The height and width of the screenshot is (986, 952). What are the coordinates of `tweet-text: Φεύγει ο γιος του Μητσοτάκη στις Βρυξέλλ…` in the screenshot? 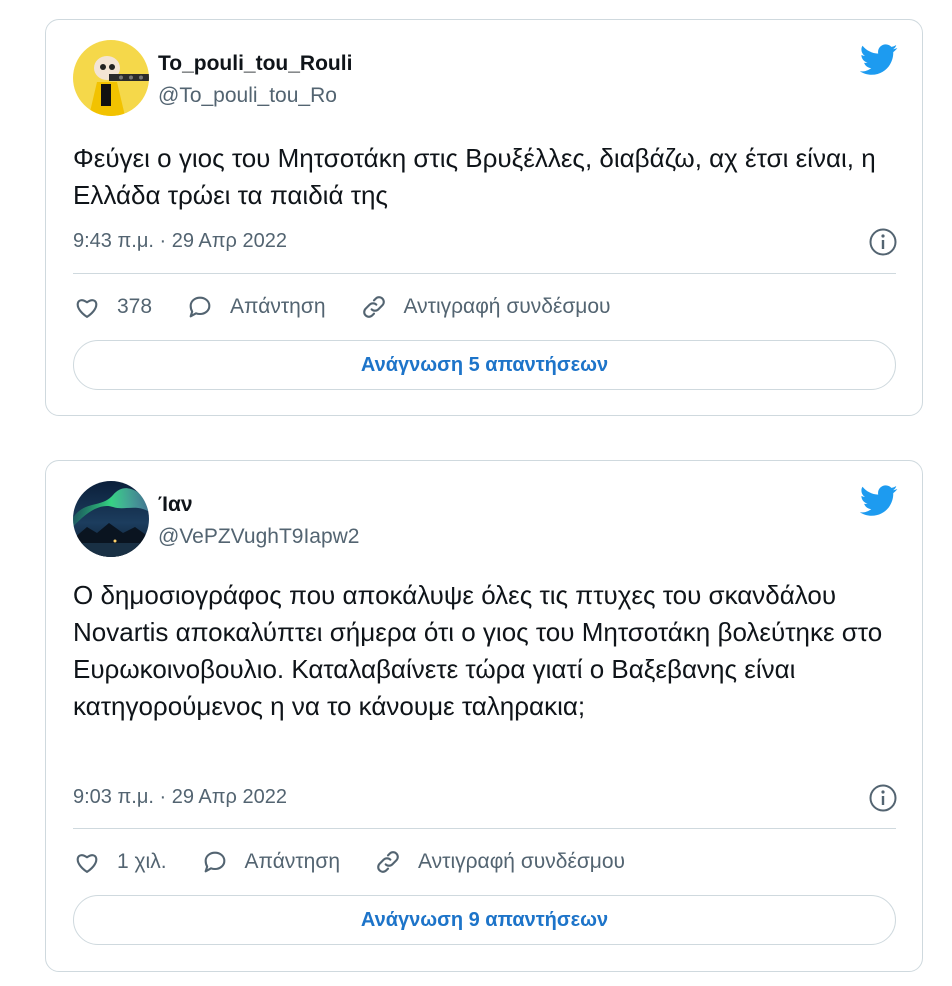 It's located at (474, 176).